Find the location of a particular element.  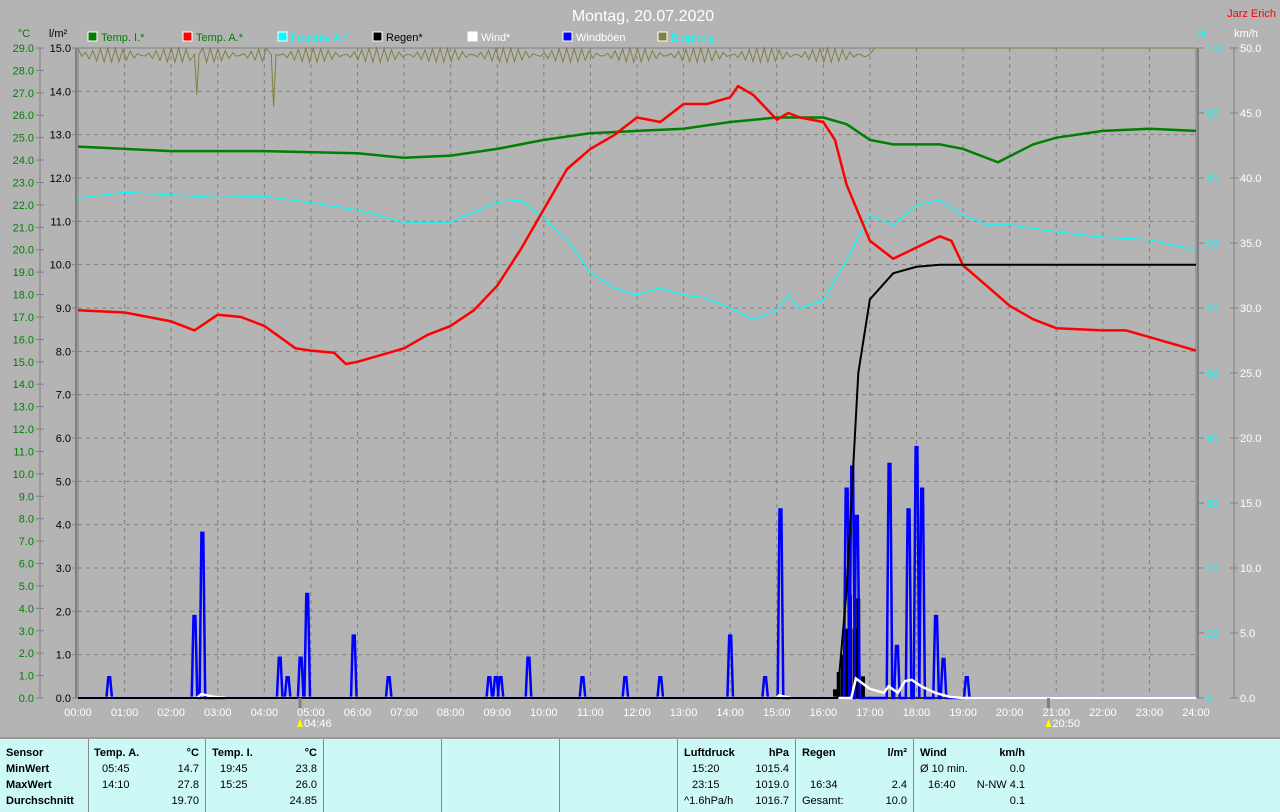

min-value: 14.7 is located at coordinates (188, 769).